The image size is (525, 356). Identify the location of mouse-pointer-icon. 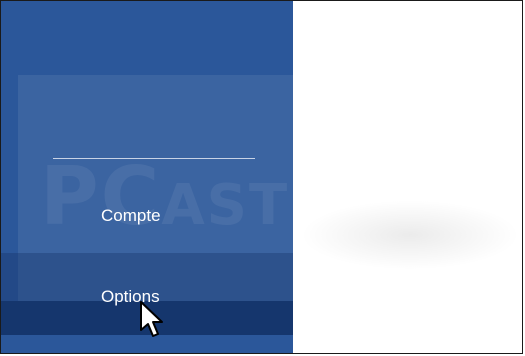
(151, 319).